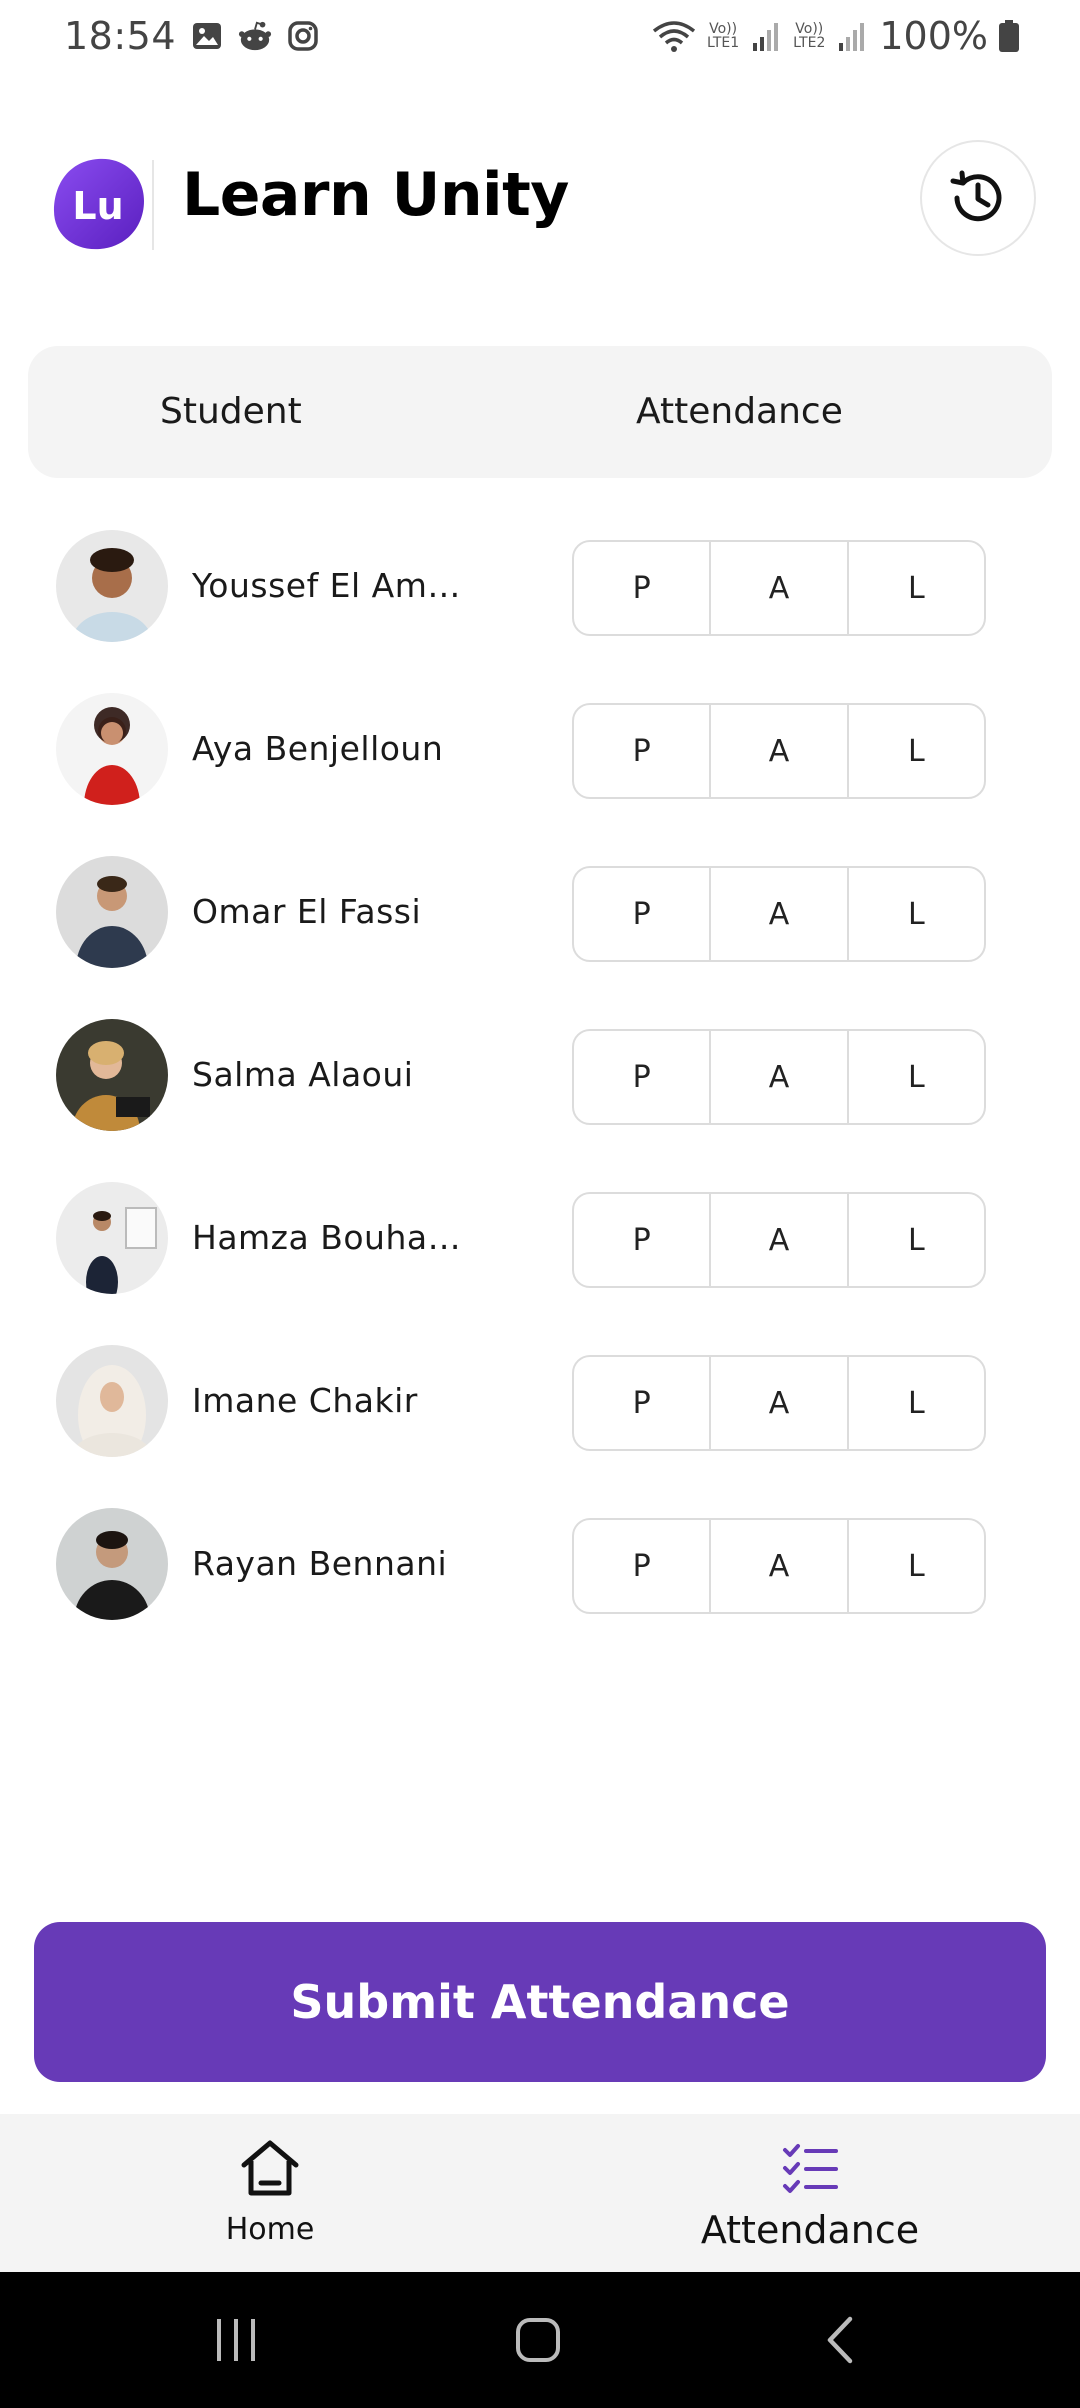 The width and height of the screenshot is (1080, 2408). Describe the element at coordinates (305, 1400) in the screenshot. I see `student-name: Imane Chakir` at that location.